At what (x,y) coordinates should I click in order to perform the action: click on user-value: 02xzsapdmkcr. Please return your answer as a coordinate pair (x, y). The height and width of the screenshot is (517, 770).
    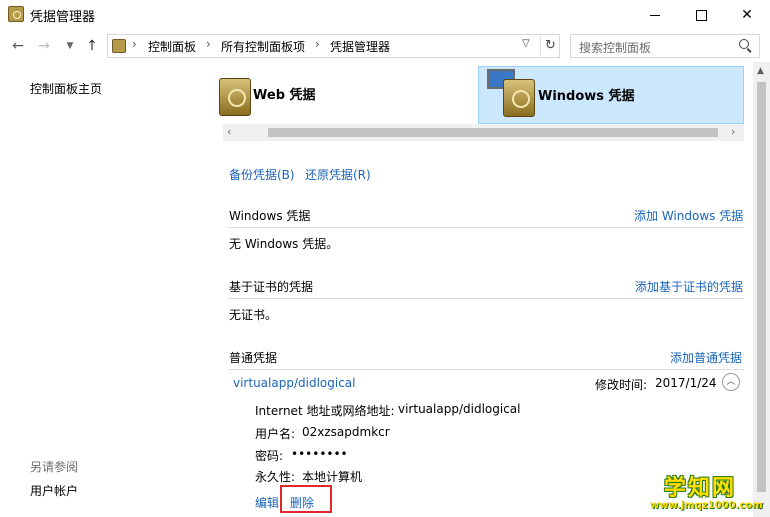
    Looking at the image, I should click on (346, 432).